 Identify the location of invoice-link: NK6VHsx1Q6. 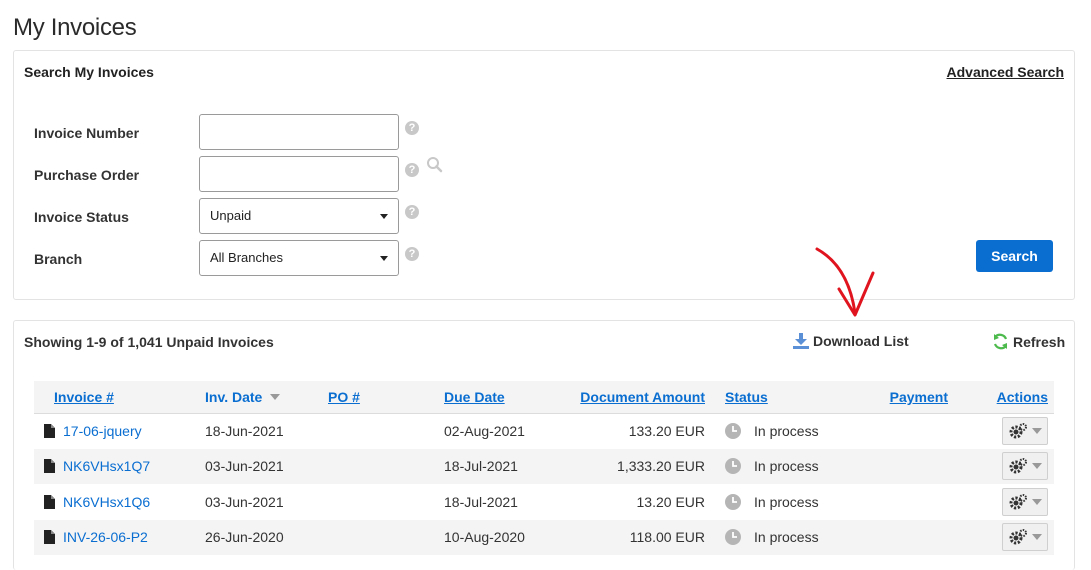
(106, 502).